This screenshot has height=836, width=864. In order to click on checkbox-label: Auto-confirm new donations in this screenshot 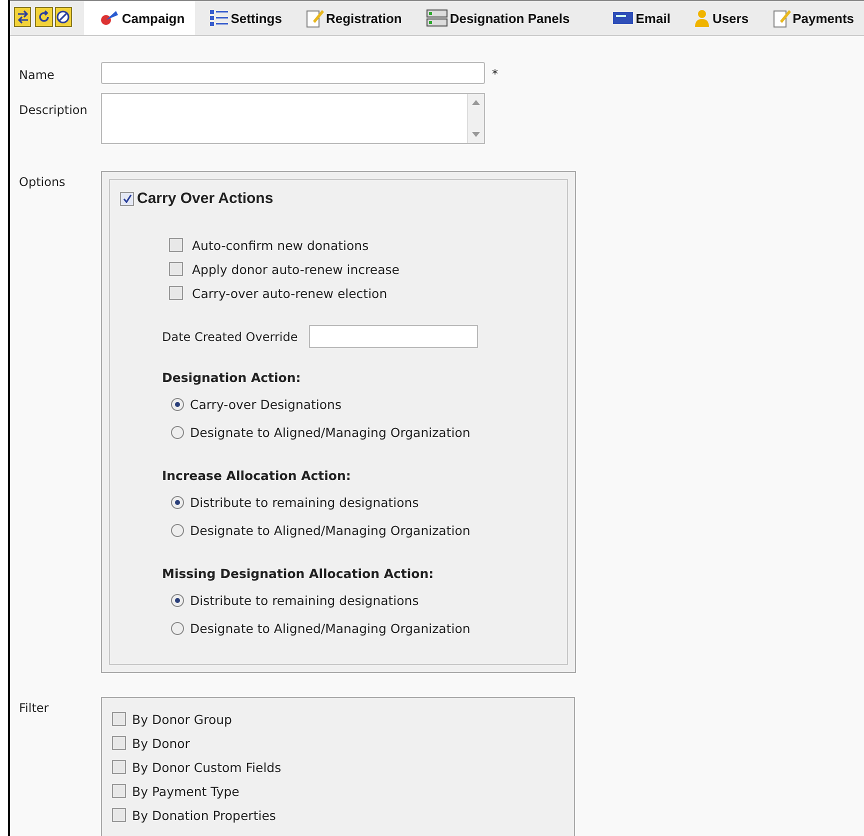, I will do `click(280, 245)`.